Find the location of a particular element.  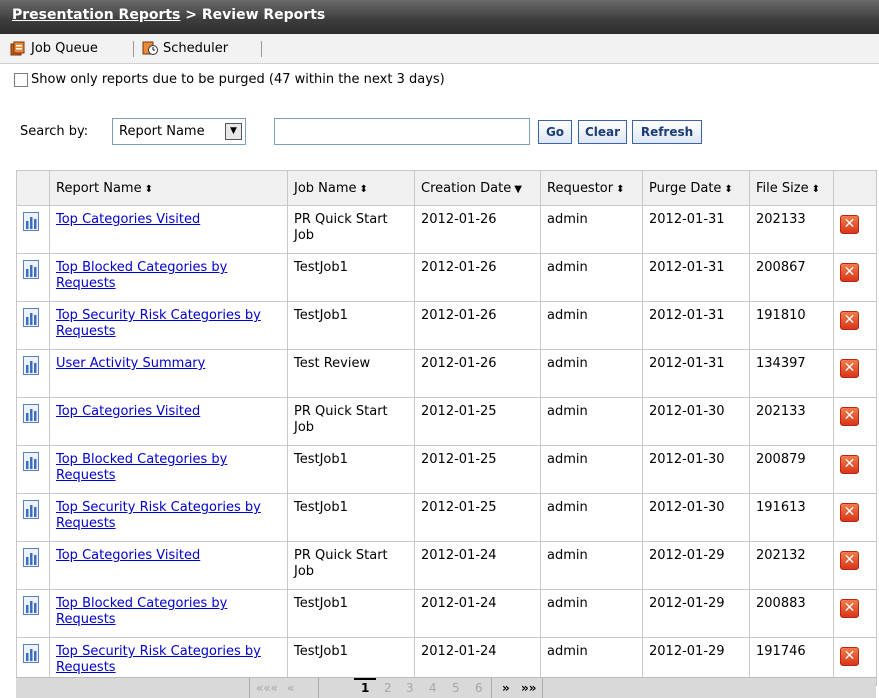

job-name-cell: TestJob1 is located at coordinates (351, 517).